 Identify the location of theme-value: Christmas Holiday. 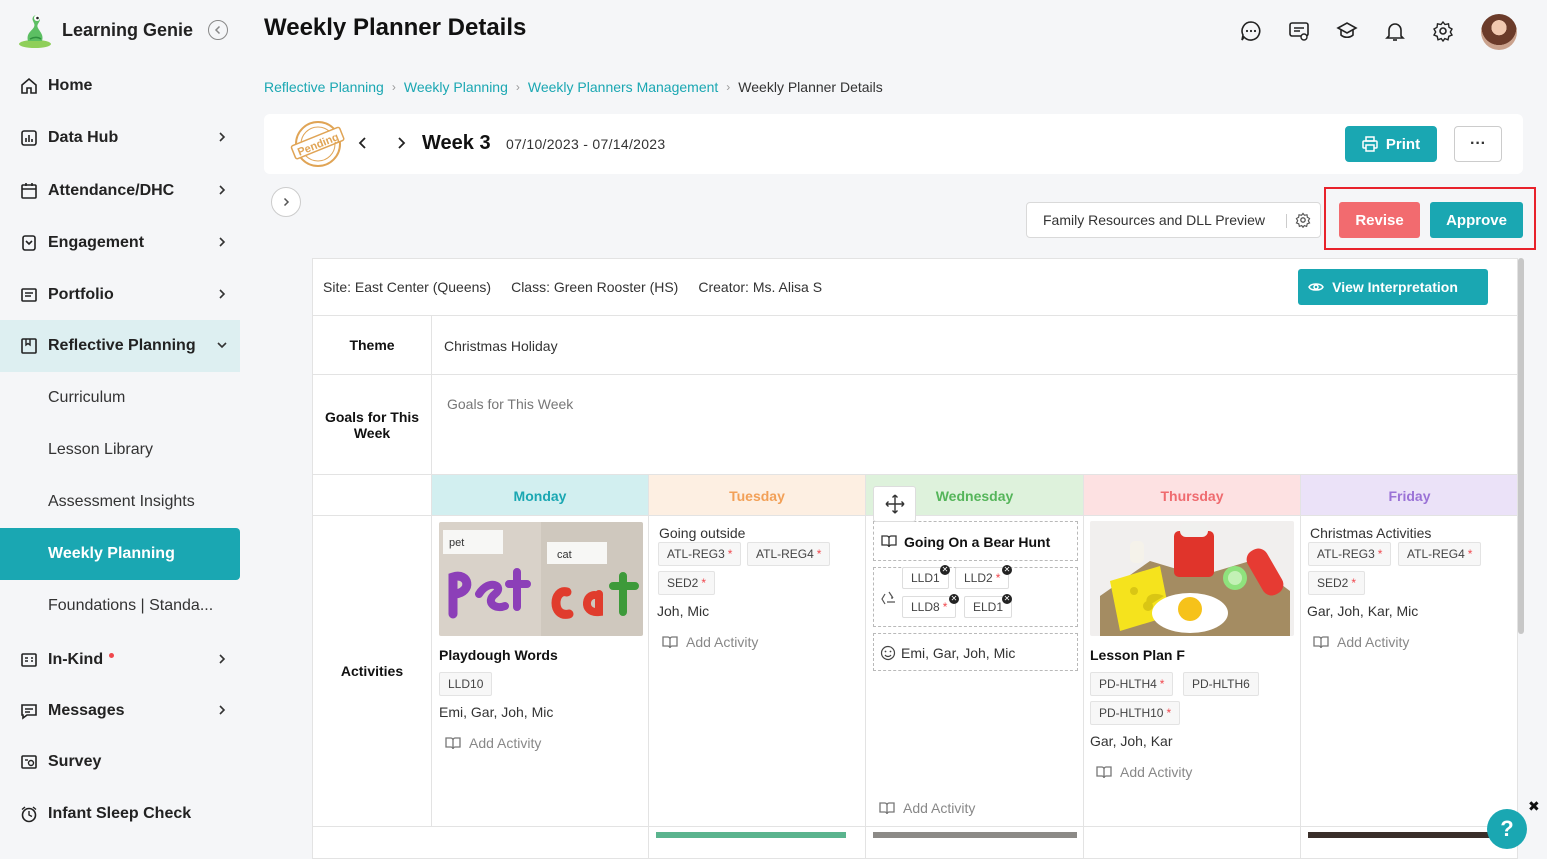
(501, 346).